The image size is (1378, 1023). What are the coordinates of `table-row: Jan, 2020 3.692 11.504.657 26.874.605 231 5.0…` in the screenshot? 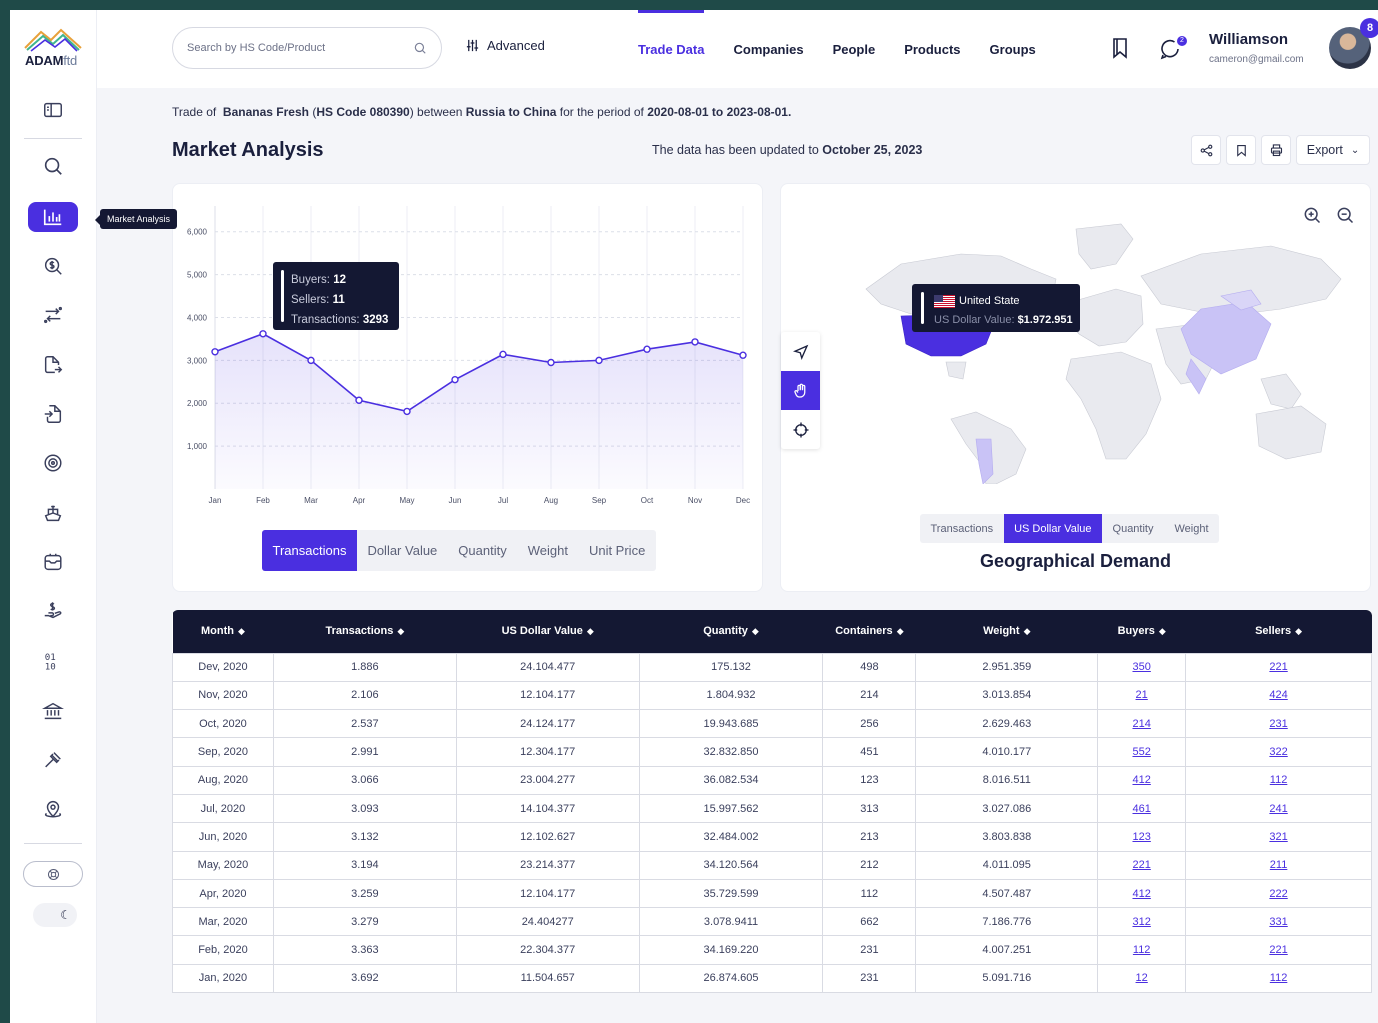 It's located at (772, 978).